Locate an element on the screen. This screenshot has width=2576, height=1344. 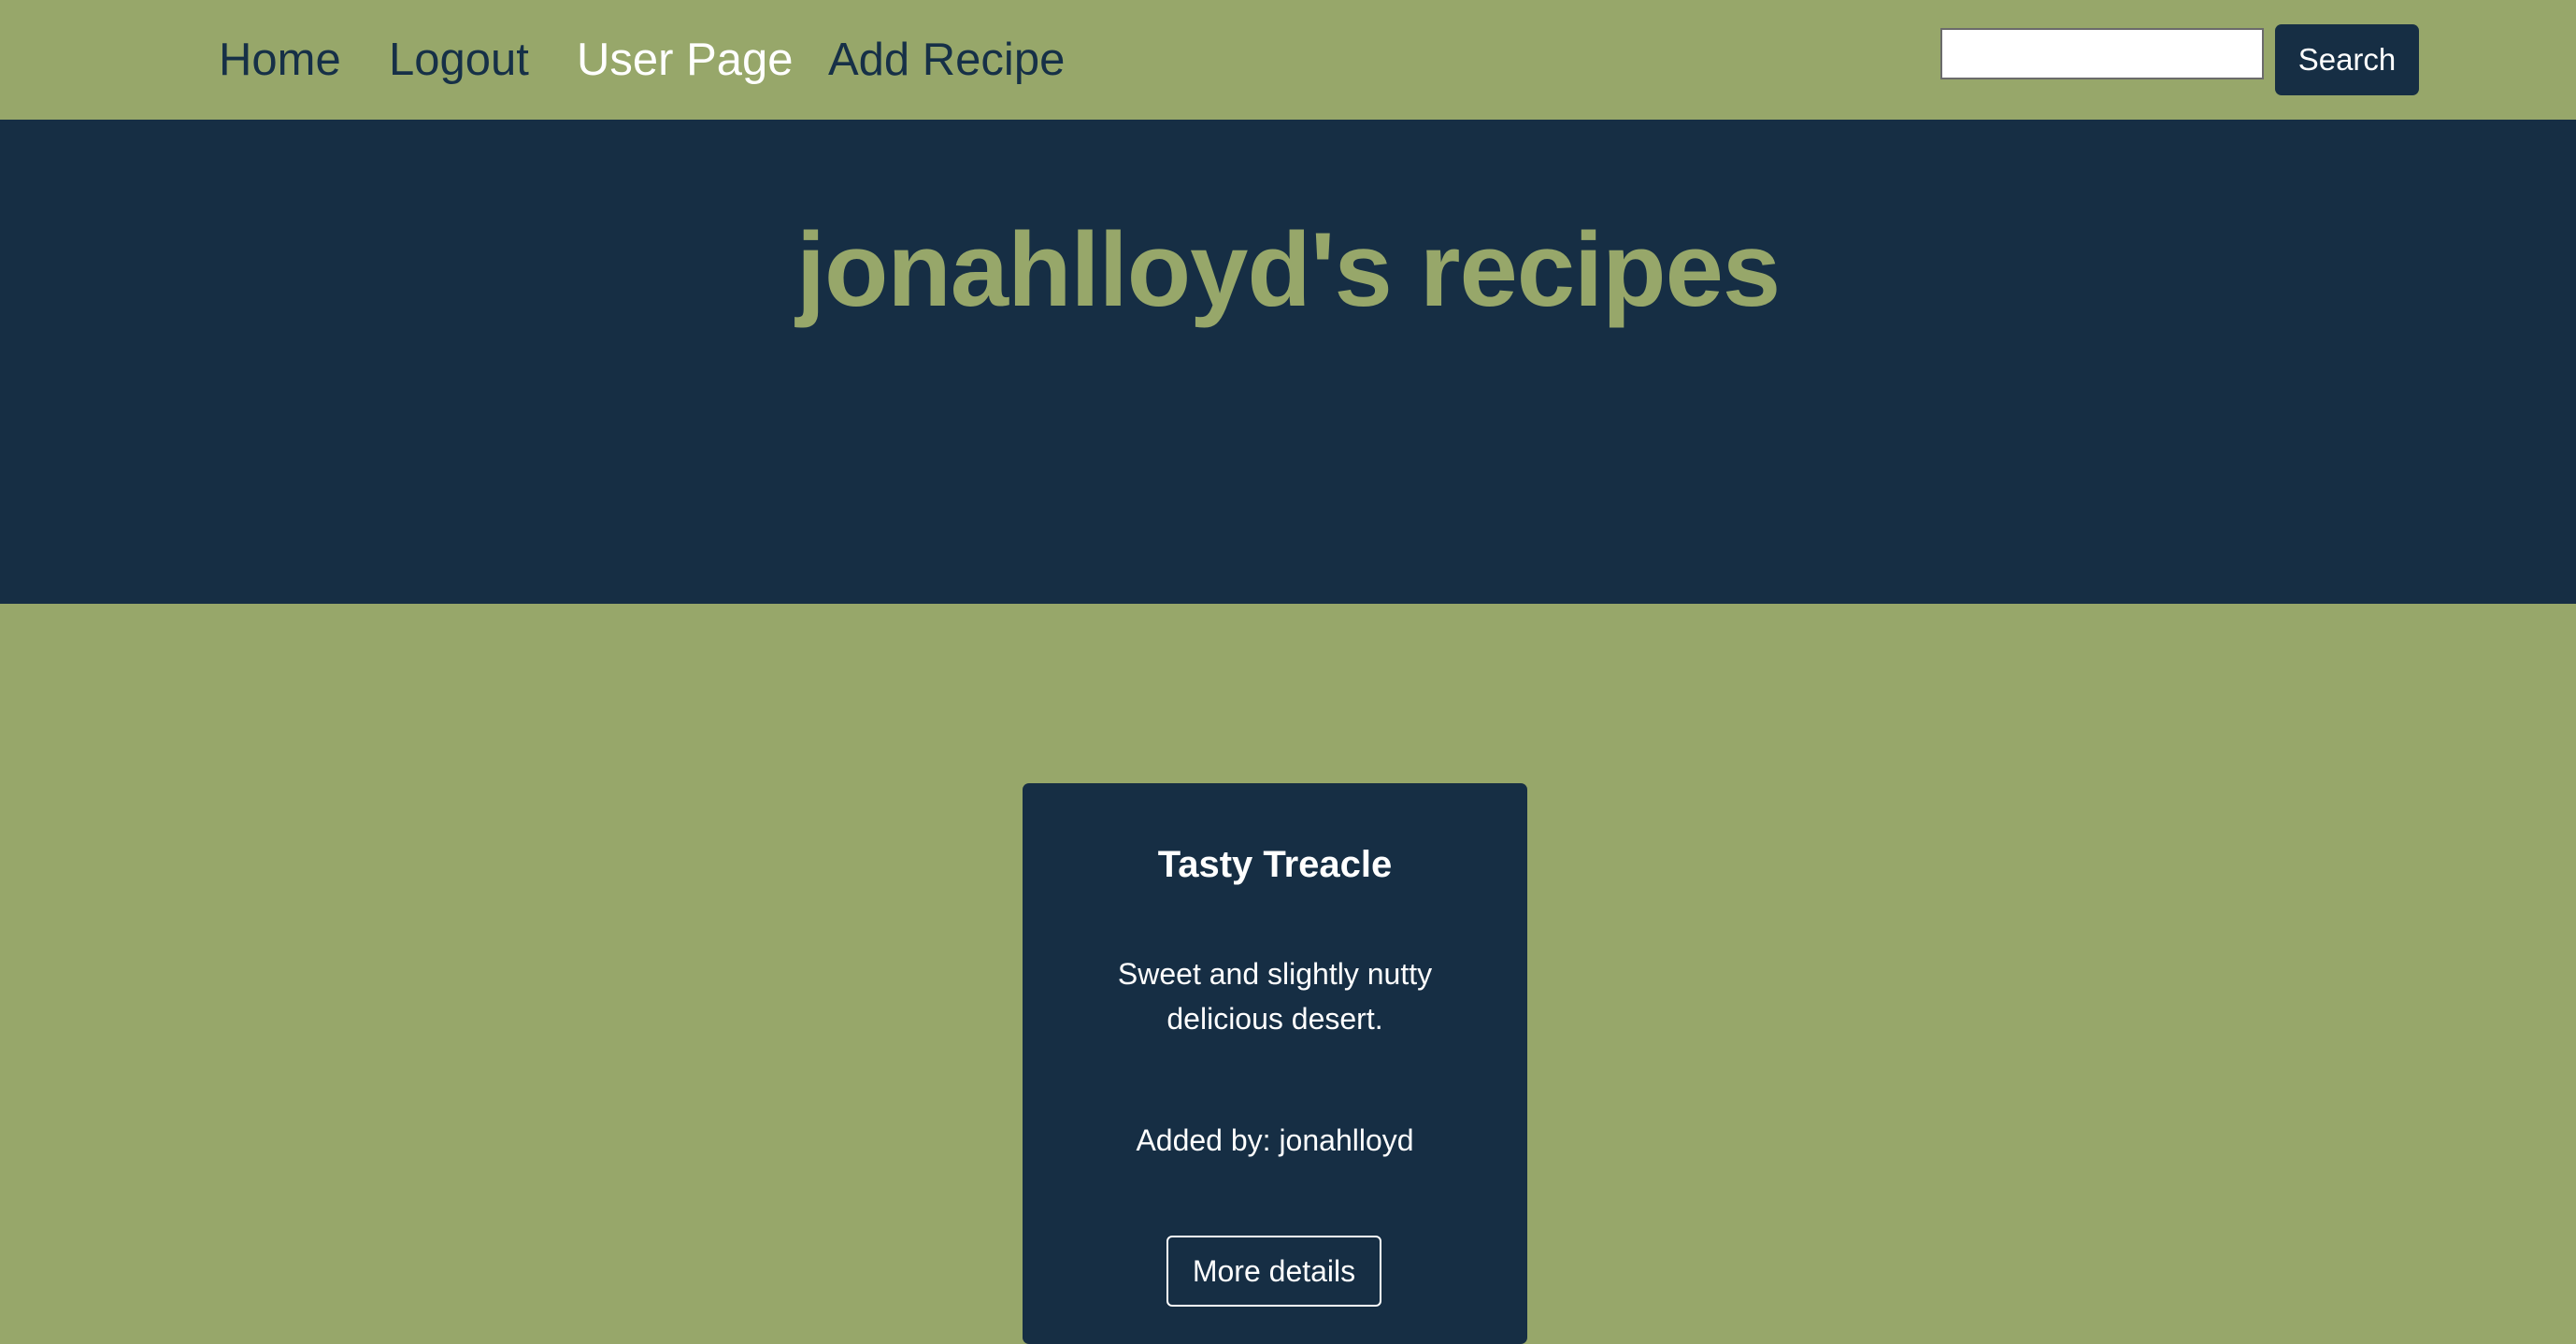
nav-link-user-page: User Page is located at coordinates (685, 60).